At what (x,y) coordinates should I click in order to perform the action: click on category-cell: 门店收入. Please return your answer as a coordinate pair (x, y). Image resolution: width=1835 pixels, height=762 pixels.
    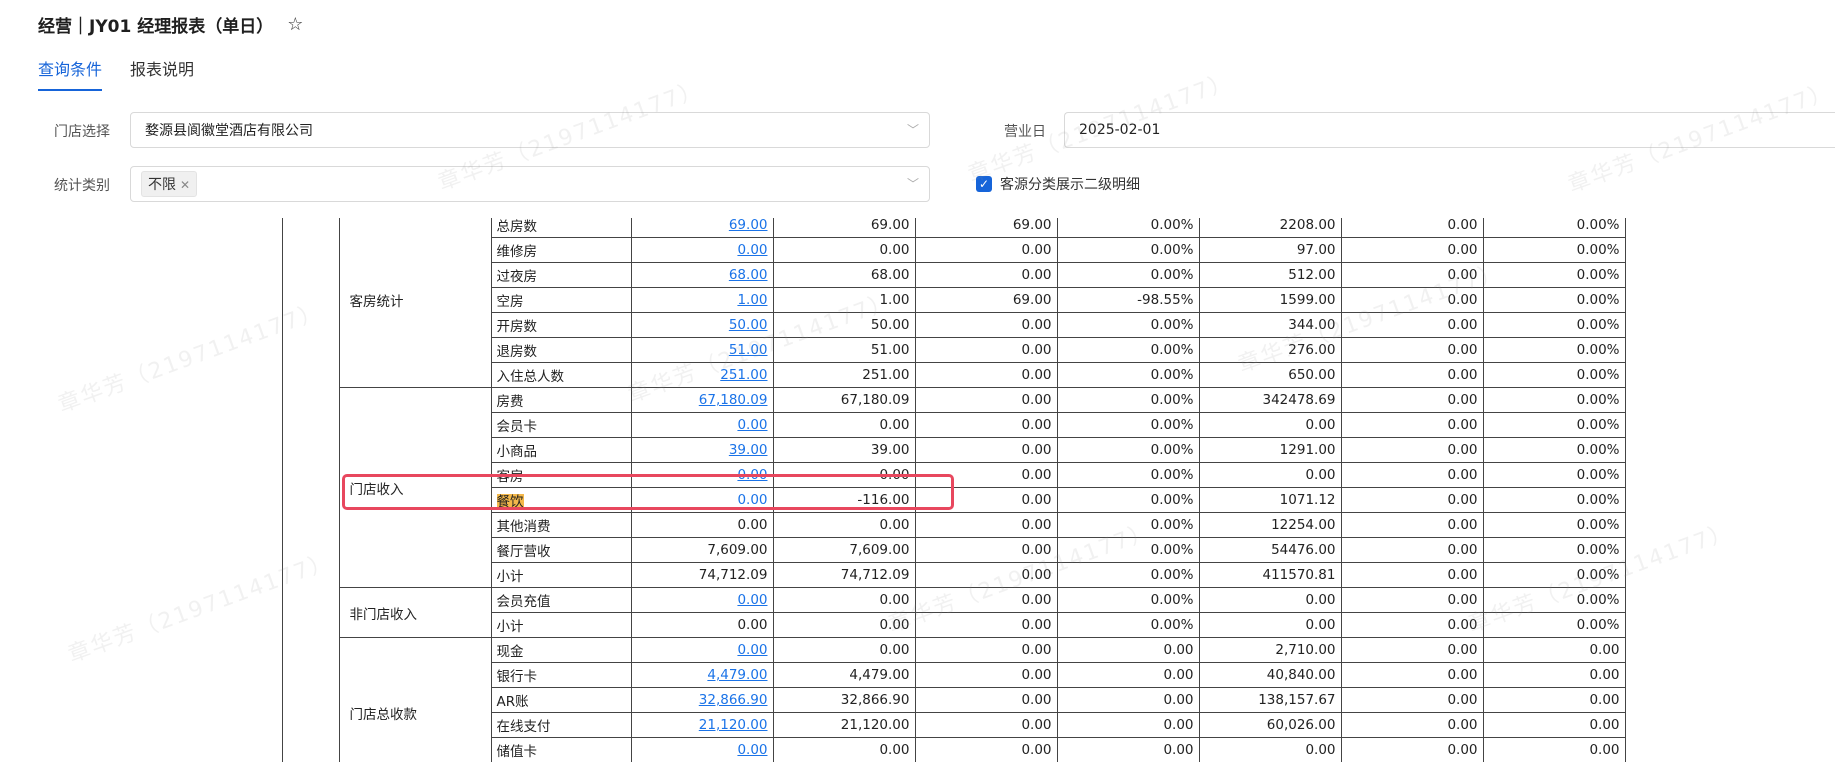
    Looking at the image, I should click on (415, 487).